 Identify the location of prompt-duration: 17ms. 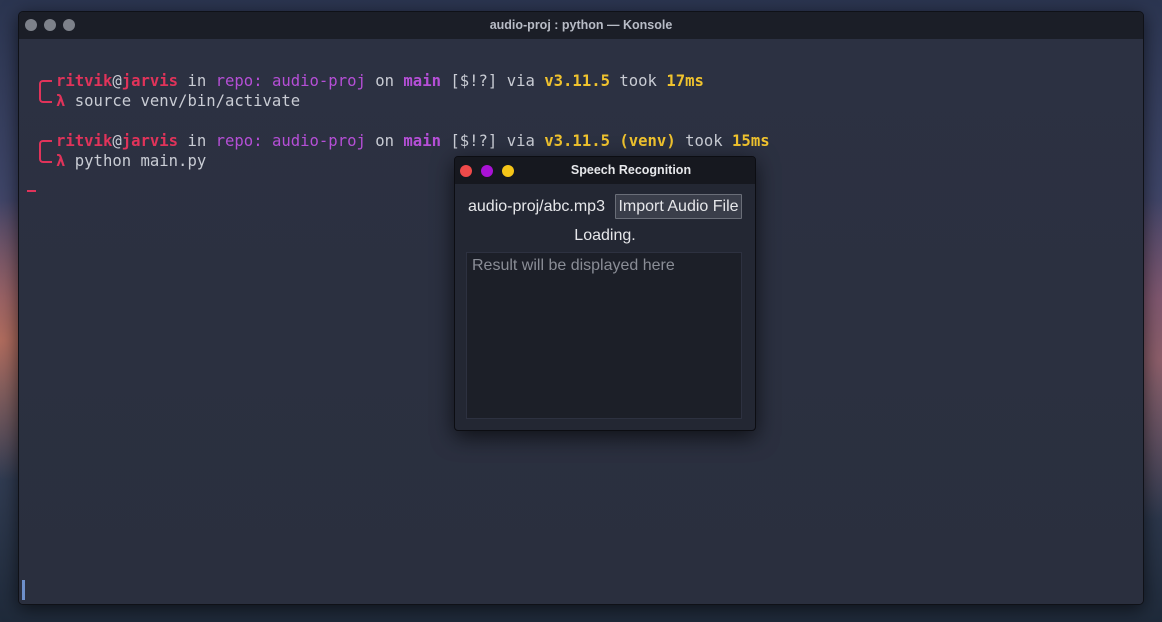
(685, 81).